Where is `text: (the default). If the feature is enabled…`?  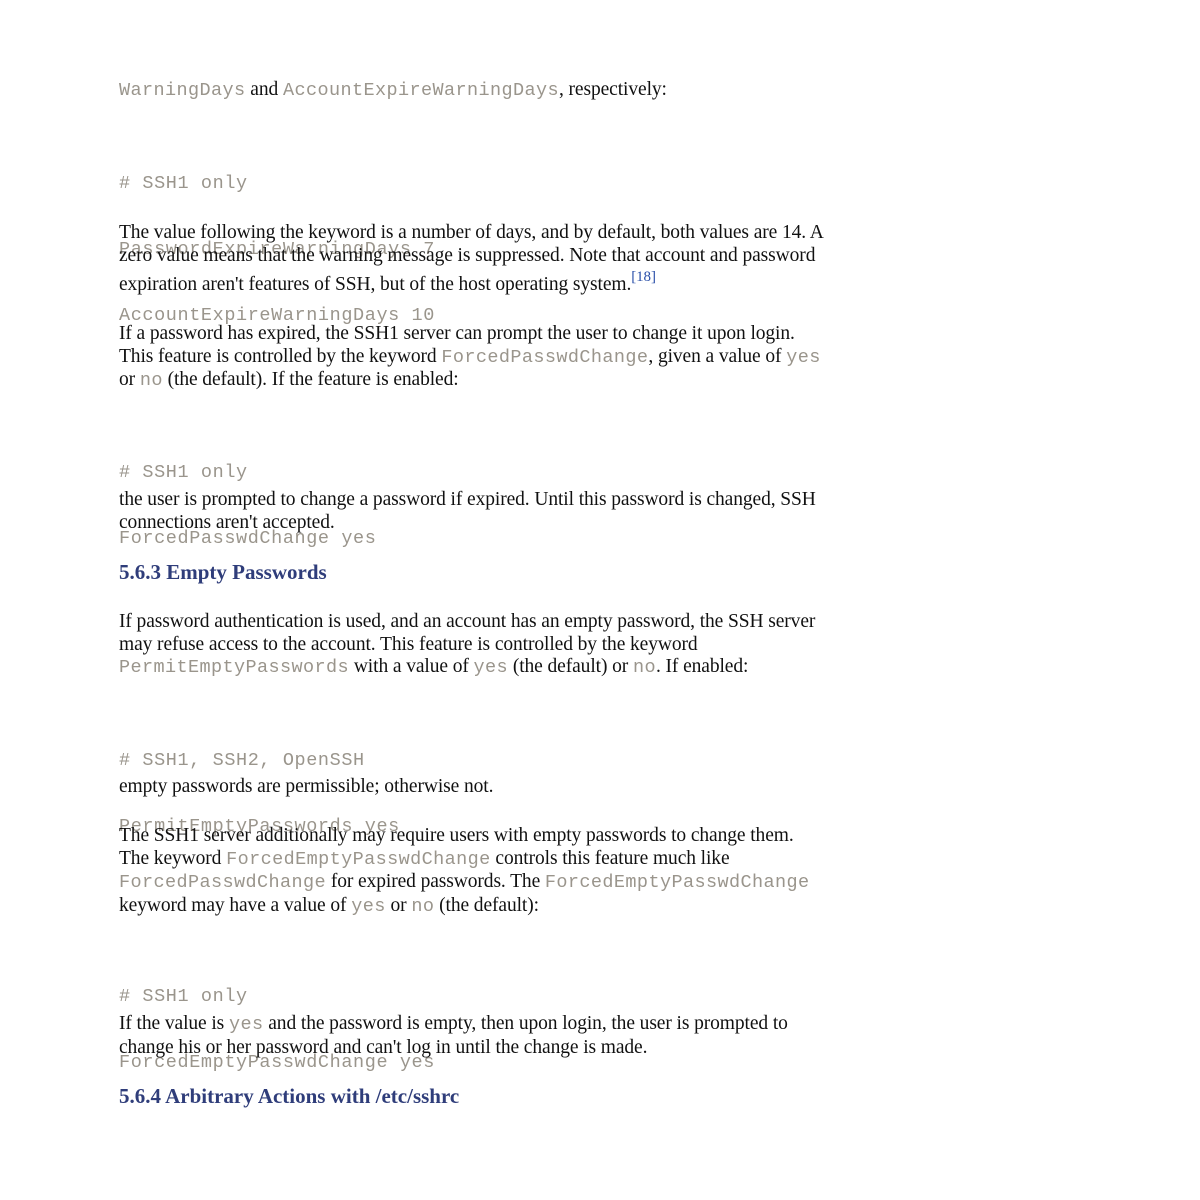 text: (the default). If the feature is enabled… is located at coordinates (310, 379).